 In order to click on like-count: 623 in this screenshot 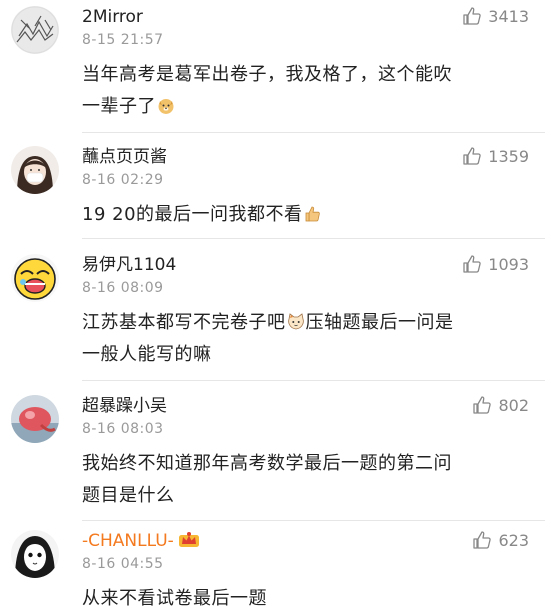, I will do `click(513, 540)`.